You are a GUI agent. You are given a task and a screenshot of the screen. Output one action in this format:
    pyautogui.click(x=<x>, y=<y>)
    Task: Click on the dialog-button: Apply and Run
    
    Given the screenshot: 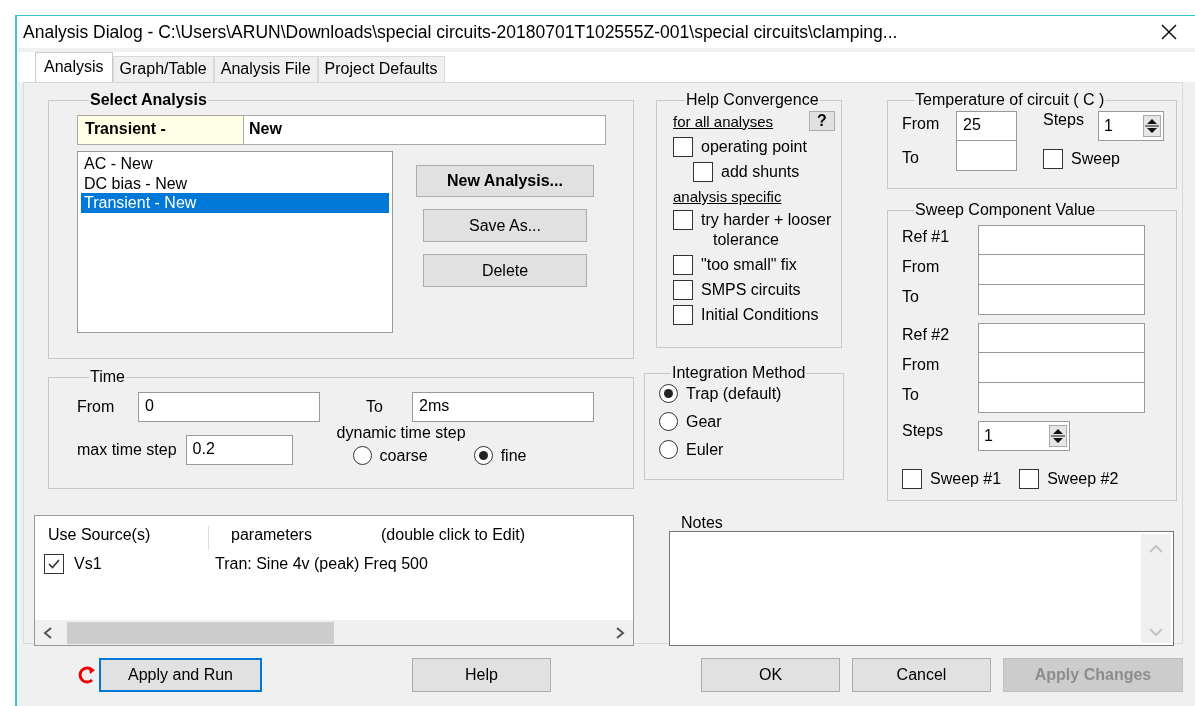 What is the action you would take?
    pyautogui.click(x=180, y=675)
    